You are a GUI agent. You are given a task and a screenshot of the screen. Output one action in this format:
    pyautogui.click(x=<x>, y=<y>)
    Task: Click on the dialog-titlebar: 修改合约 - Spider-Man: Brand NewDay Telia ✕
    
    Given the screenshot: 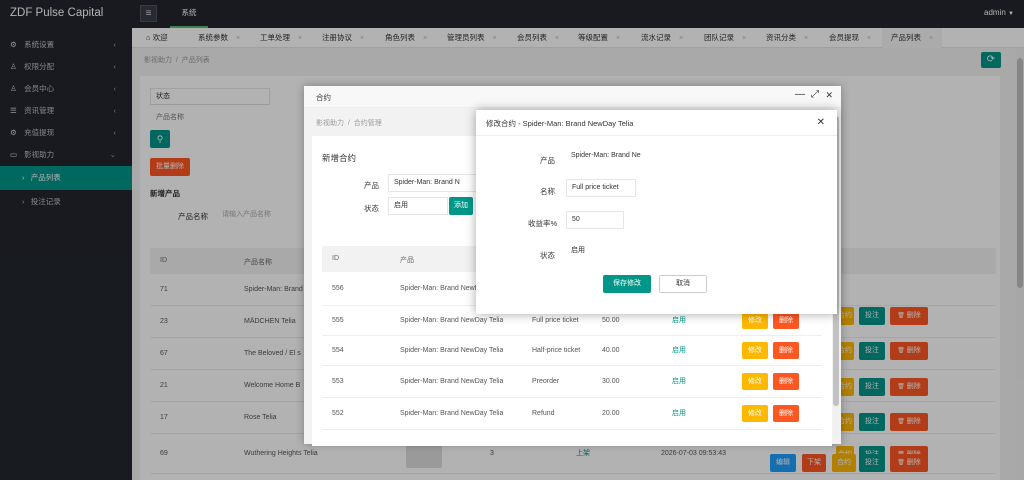 What is the action you would take?
    pyautogui.click(x=656, y=123)
    